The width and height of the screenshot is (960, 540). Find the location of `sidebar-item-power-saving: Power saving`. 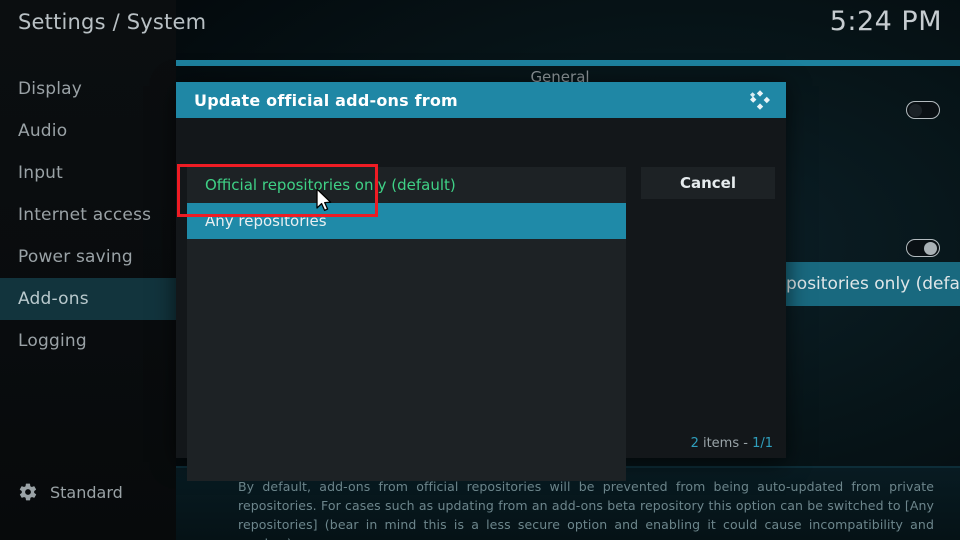

sidebar-item-power-saving: Power saving is located at coordinates (88, 257).